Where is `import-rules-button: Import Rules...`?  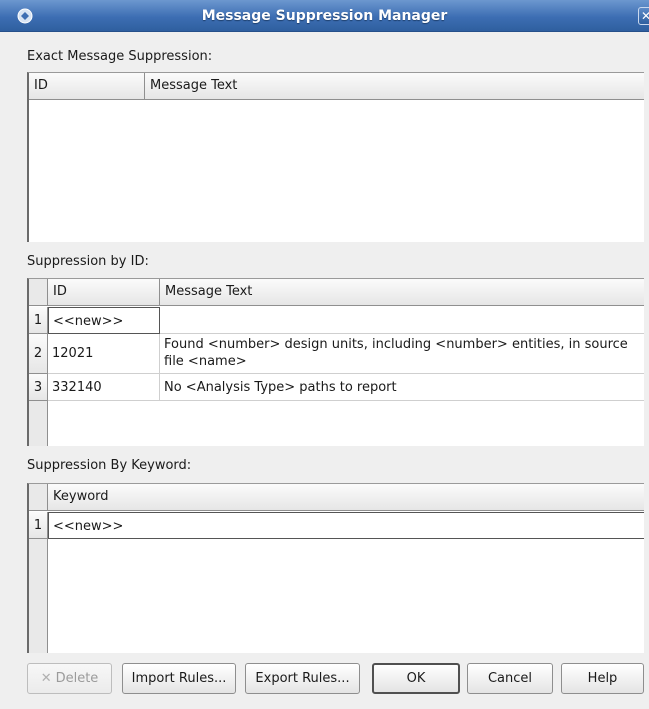
import-rules-button: Import Rules... is located at coordinates (179, 678).